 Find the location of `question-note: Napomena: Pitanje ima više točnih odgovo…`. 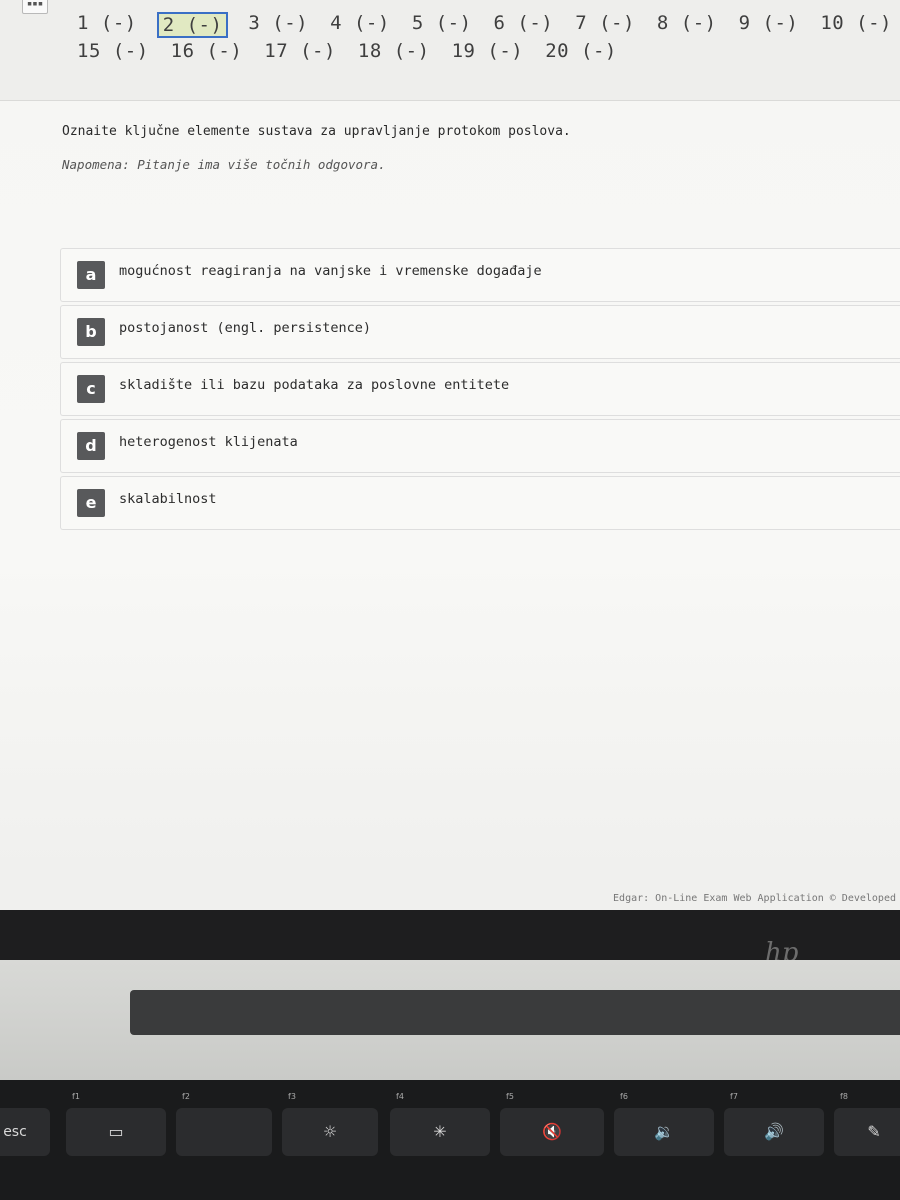

question-note: Napomena: Pitanje ima više točnih odgovo… is located at coordinates (224, 164).